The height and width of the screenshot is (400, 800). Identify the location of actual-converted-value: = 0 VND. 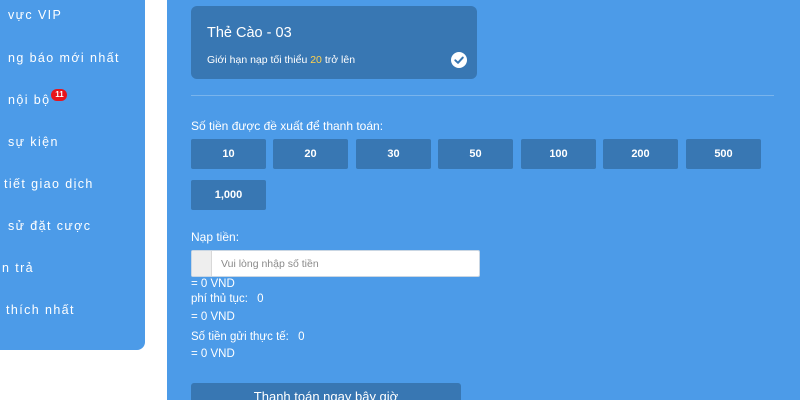
(213, 354).